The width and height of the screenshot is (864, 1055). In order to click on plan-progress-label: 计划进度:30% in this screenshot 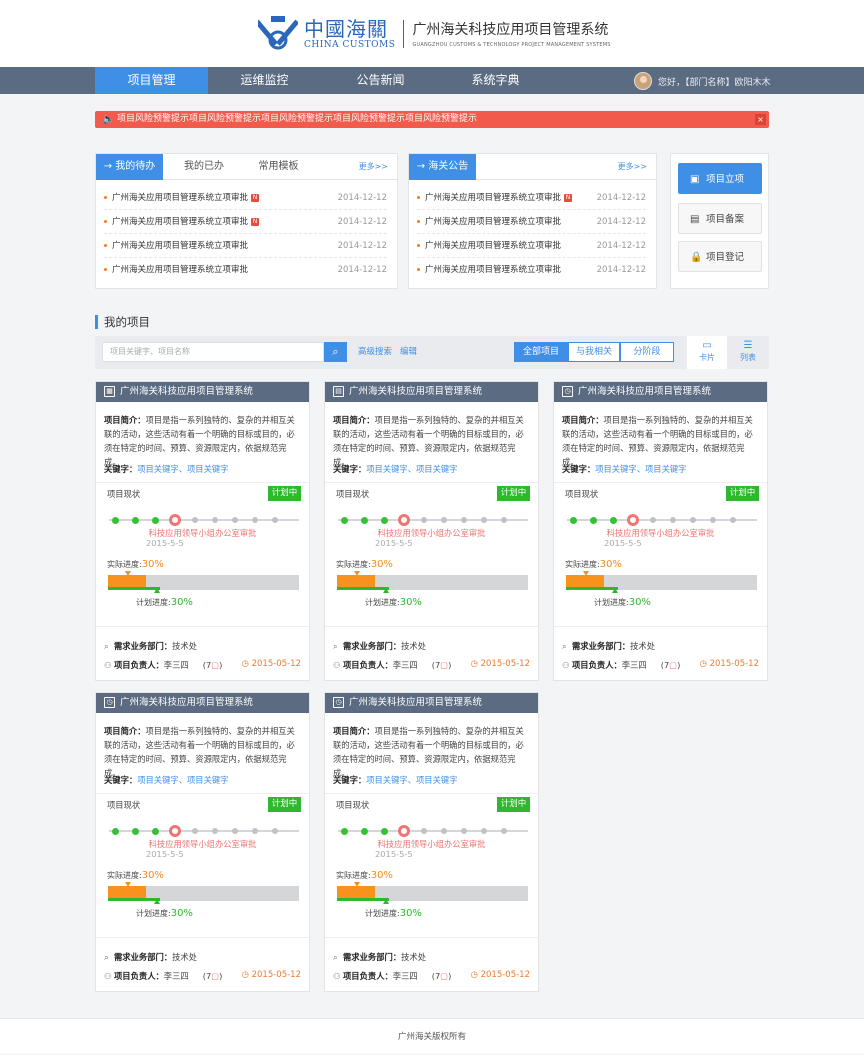, I will do `click(164, 913)`.